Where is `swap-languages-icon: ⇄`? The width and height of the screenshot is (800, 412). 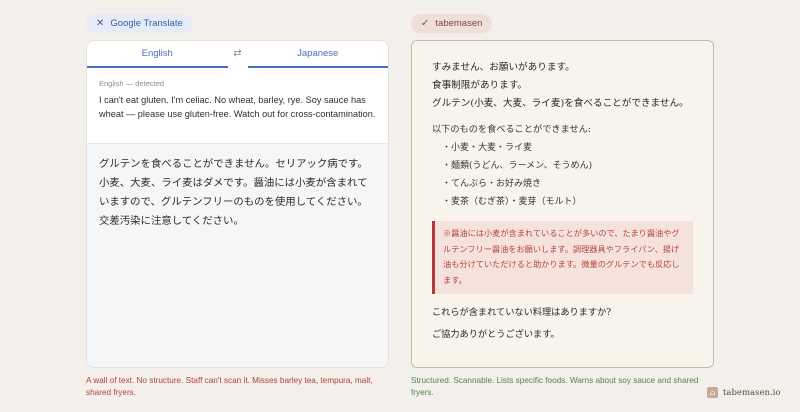
swap-languages-icon: ⇄ is located at coordinates (237, 53).